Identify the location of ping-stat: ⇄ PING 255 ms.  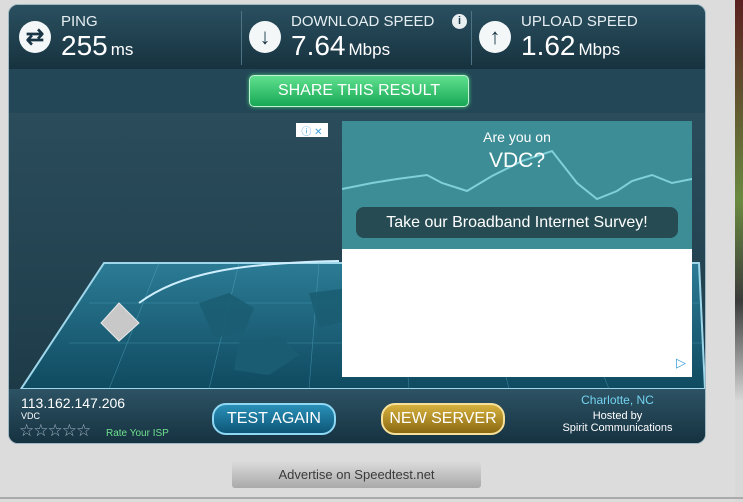
(125, 37).